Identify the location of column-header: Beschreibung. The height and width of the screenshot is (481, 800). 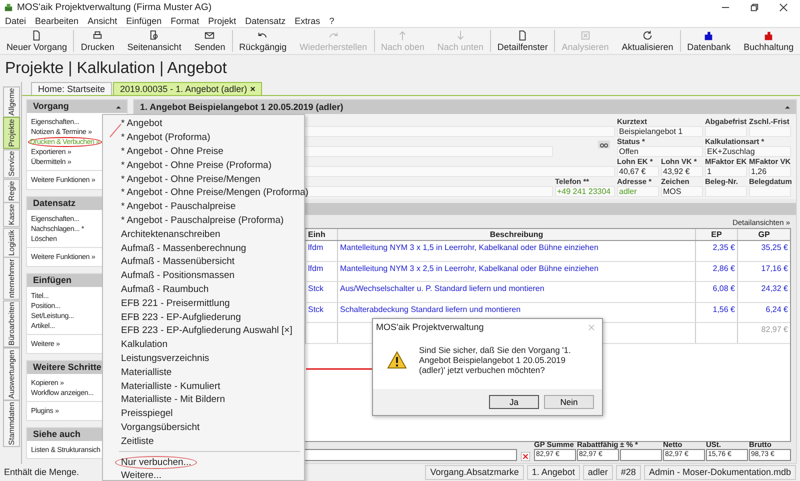
(516, 234).